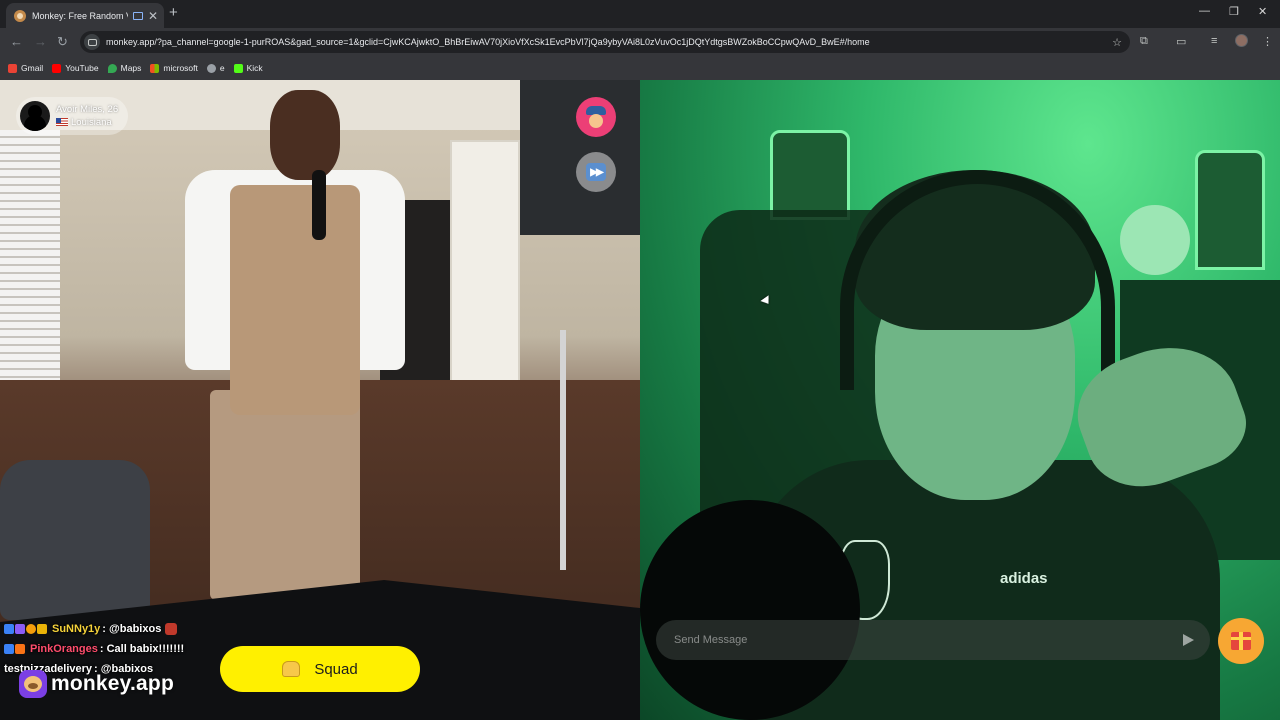 Image resolution: width=1280 pixels, height=720 pixels. What do you see at coordinates (750, 610) in the screenshot?
I see `studio-microphone` at bounding box center [750, 610].